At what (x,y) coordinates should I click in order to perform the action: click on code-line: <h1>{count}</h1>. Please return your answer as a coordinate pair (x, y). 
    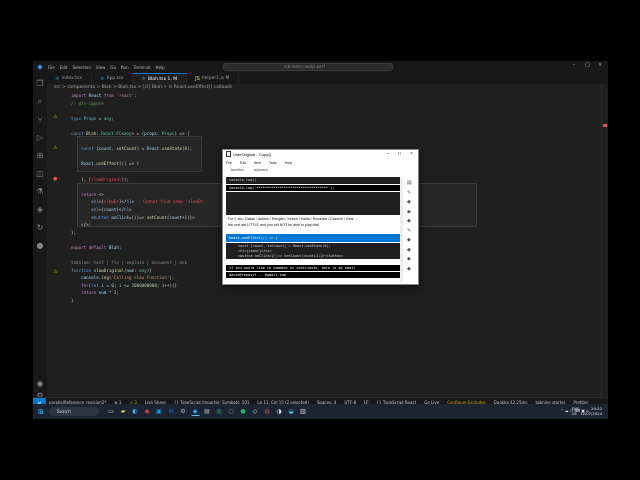
    Looking at the image, I should click on (137, 210).